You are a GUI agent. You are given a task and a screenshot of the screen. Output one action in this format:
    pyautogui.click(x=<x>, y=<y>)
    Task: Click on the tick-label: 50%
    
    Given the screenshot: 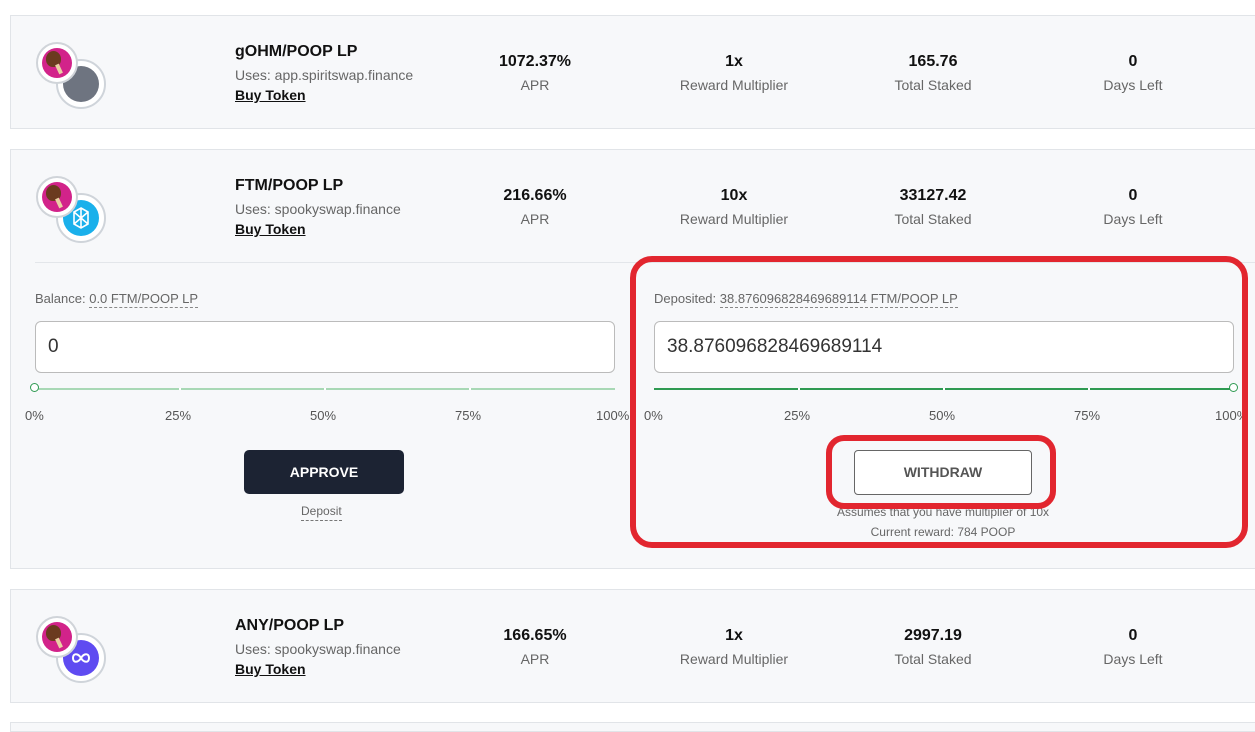 What is the action you would take?
    pyautogui.click(x=323, y=415)
    